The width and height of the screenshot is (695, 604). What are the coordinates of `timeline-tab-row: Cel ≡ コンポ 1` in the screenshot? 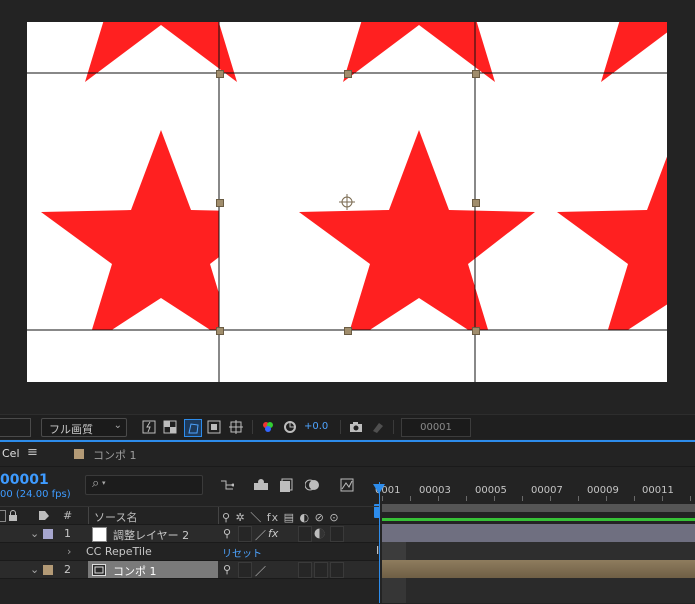 It's located at (347, 454).